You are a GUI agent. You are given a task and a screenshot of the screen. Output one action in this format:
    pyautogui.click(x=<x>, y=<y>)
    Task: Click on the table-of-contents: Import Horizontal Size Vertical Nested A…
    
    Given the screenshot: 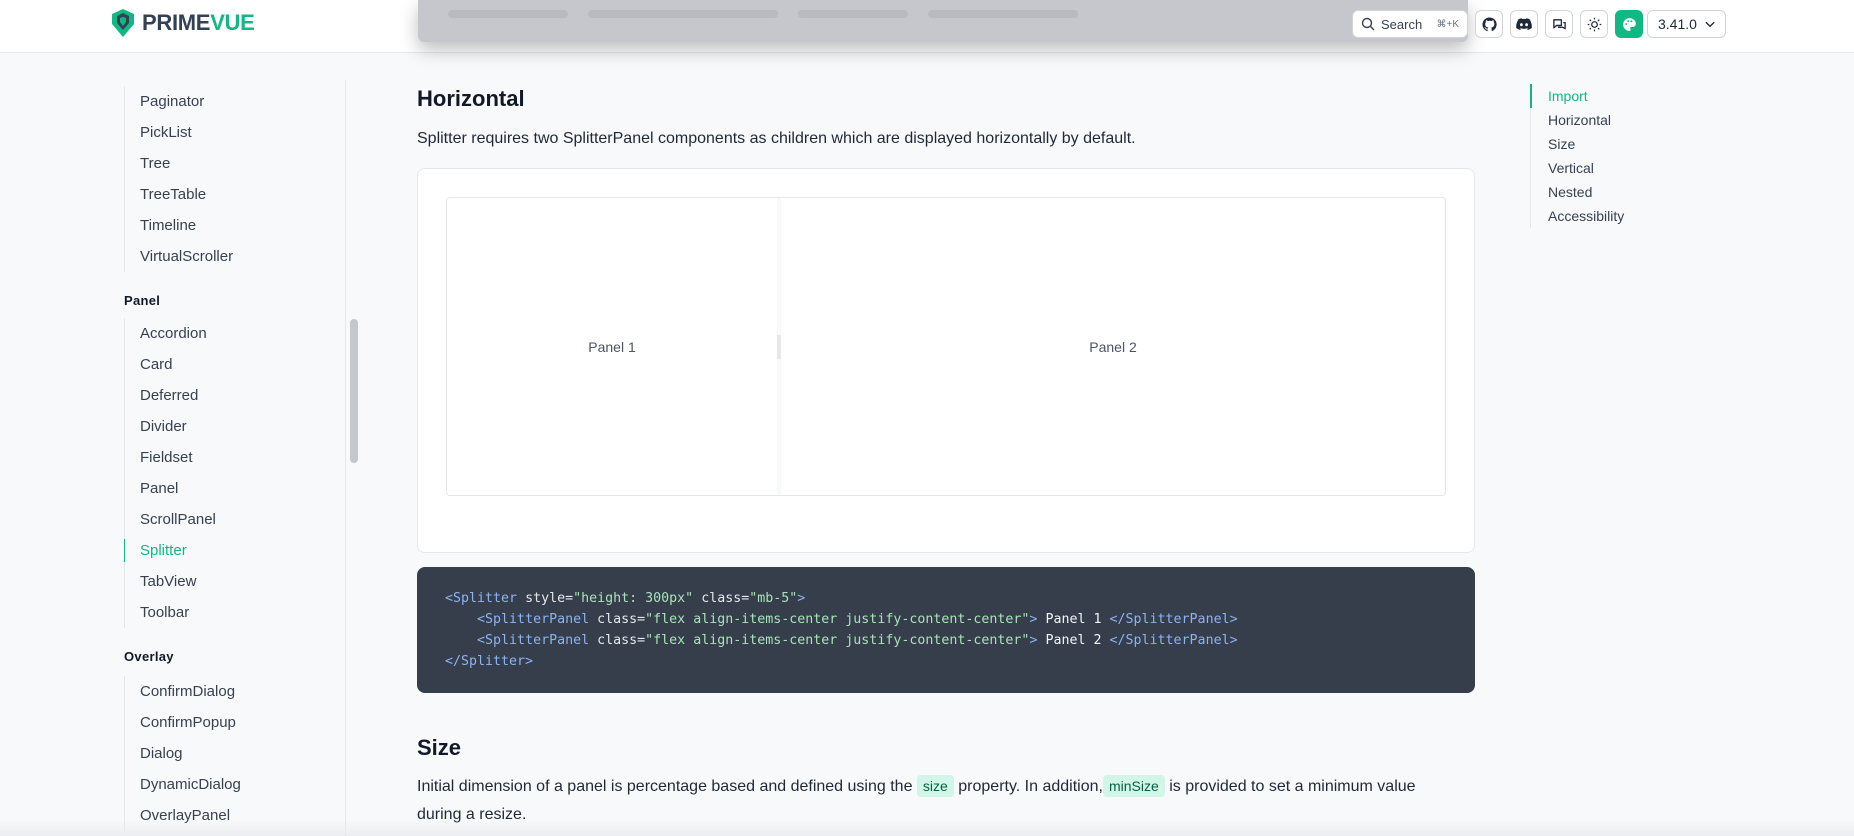 What is the action you would take?
    pyautogui.click(x=1590, y=156)
    